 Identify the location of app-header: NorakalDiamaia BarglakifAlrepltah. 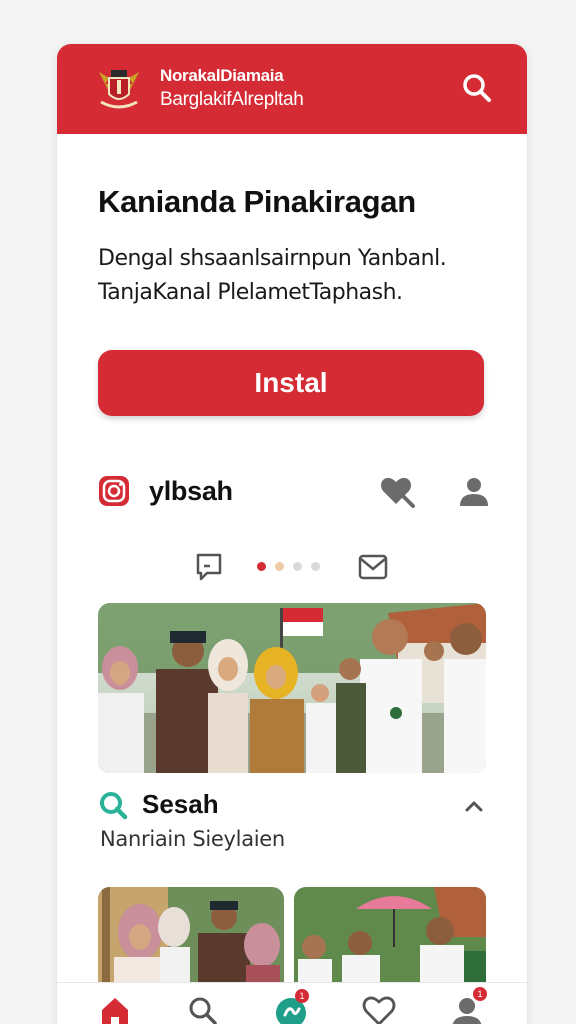
(292, 89).